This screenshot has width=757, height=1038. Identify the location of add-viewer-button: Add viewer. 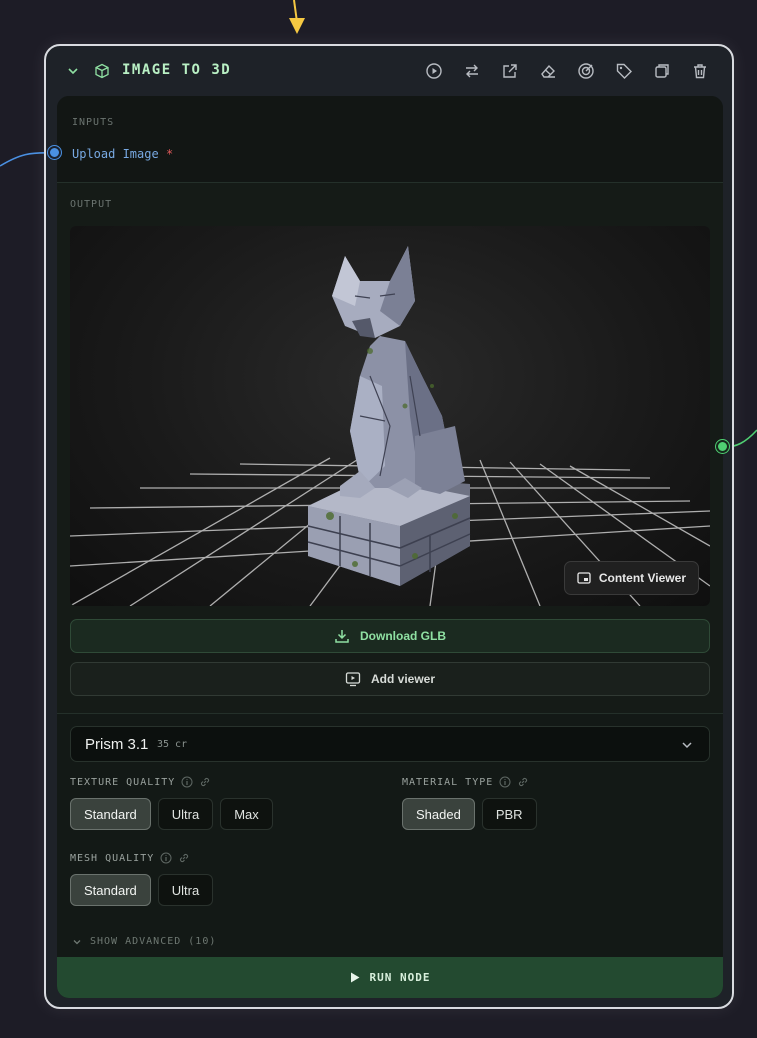
(390, 679).